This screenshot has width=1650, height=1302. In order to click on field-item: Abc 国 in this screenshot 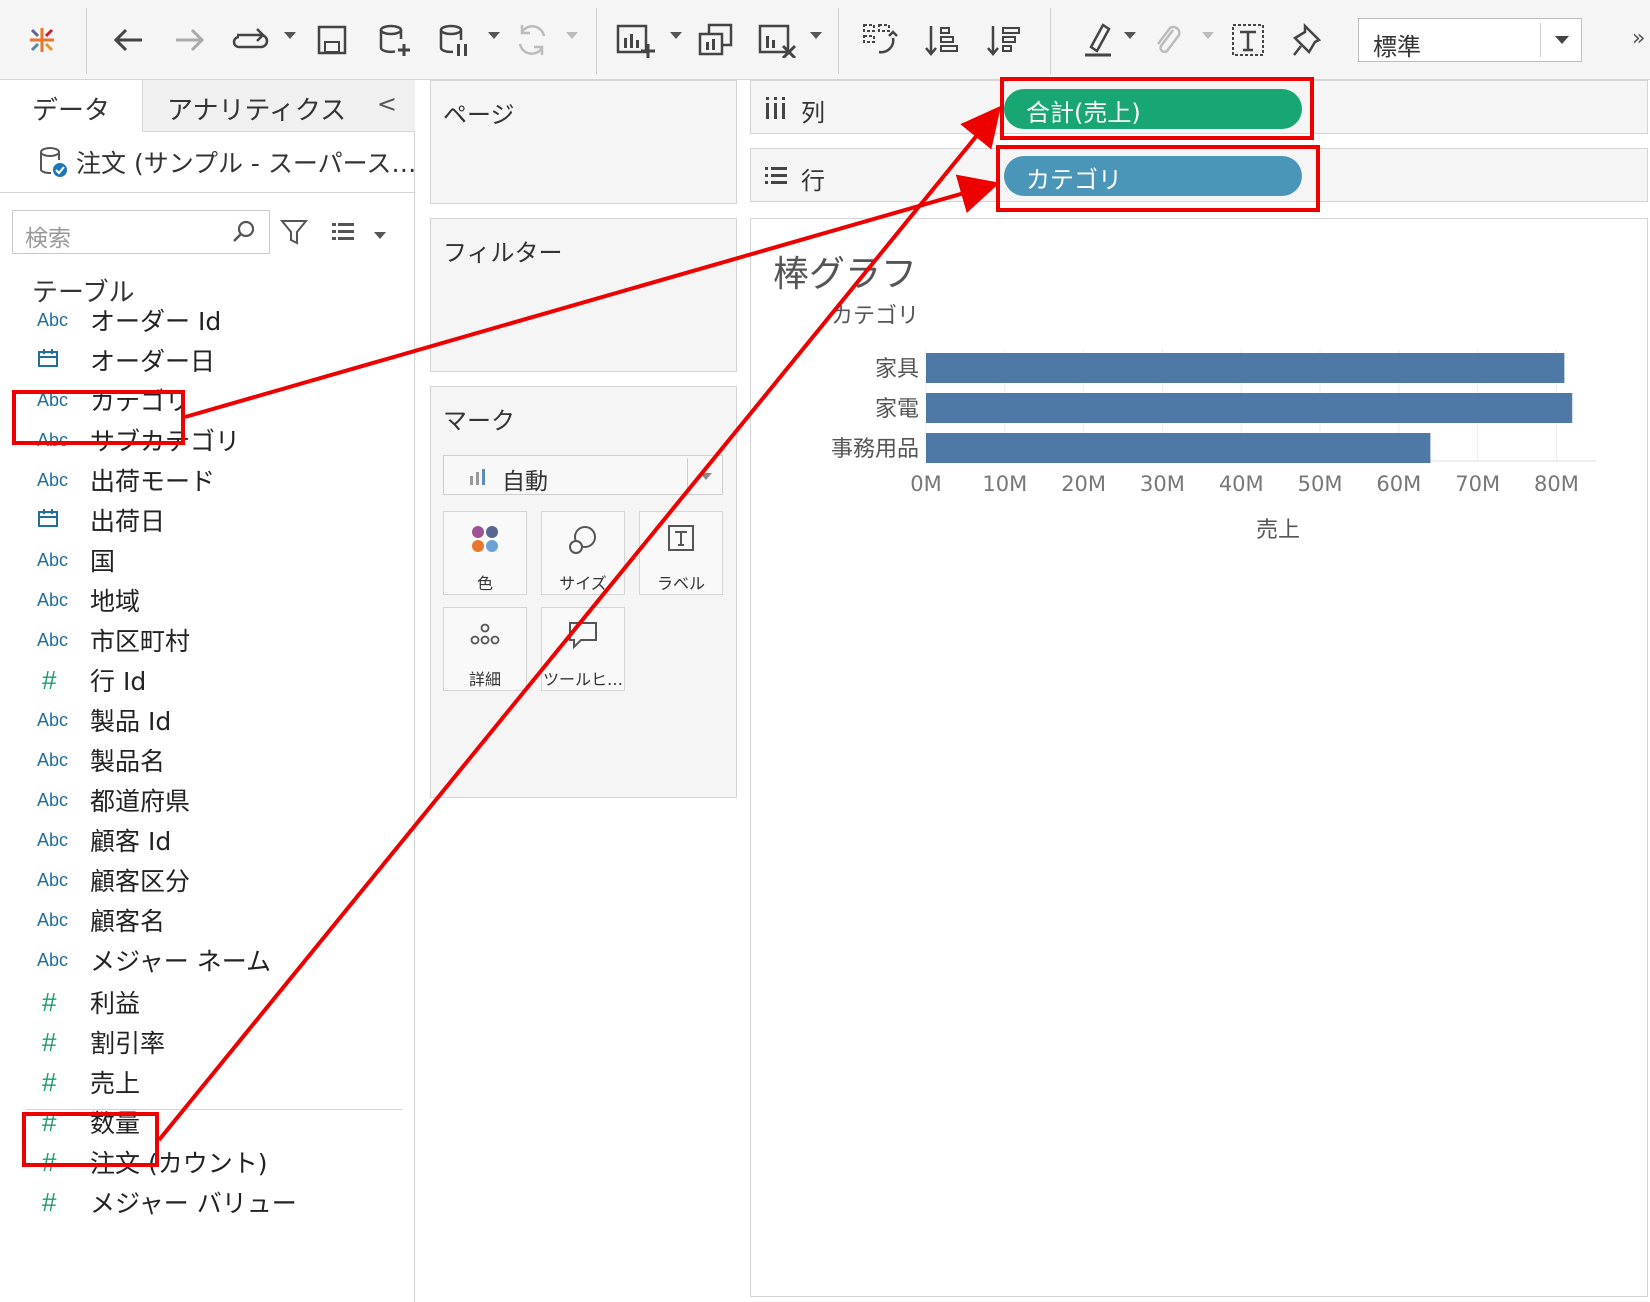, I will do `click(207, 560)`.